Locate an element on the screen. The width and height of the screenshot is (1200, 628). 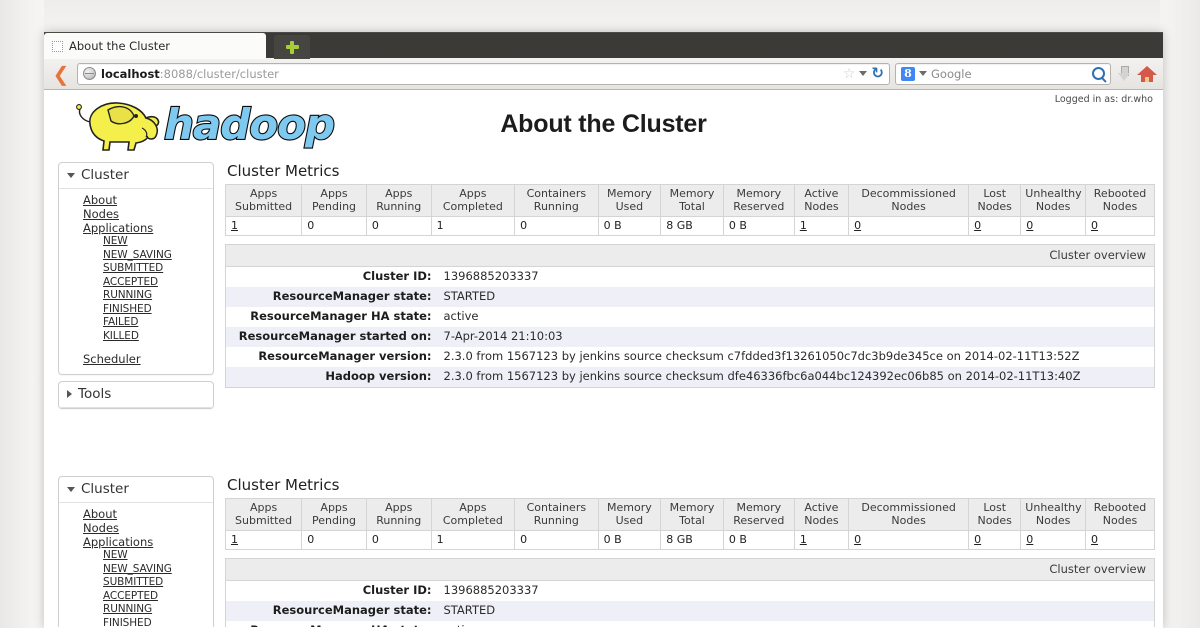
search-engine-label: Google is located at coordinates (951, 73).